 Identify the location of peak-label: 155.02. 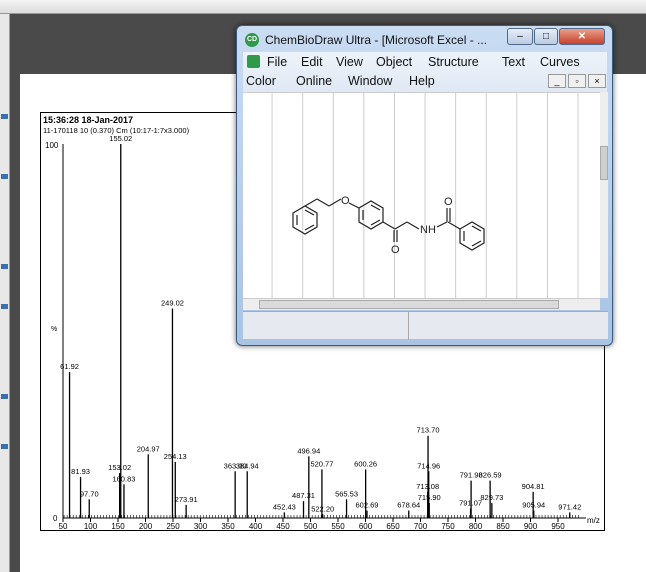
(120, 138).